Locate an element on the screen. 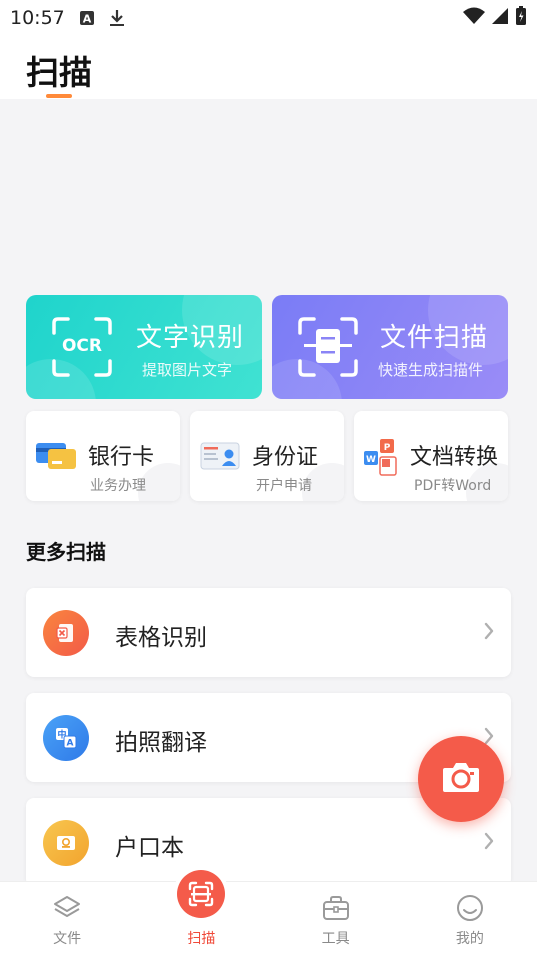 This screenshot has height=956, width=537. card-subtitle: PDF转Word is located at coordinates (453, 486).